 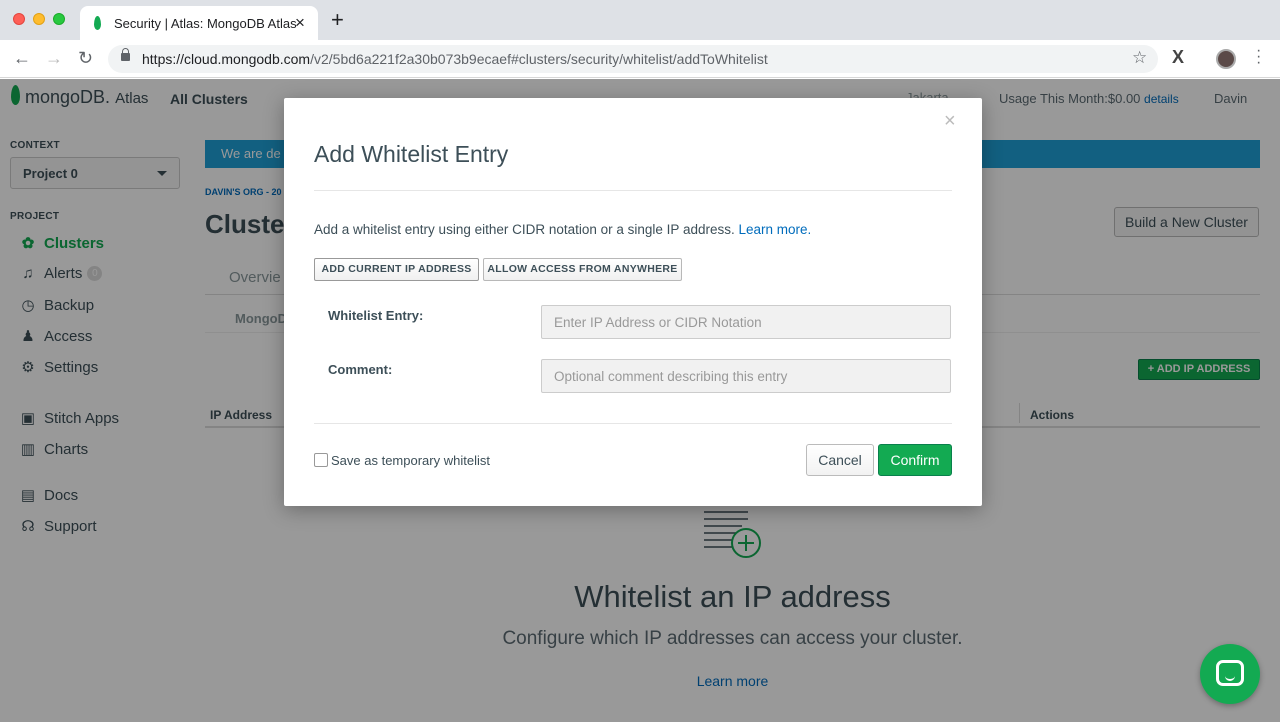 What do you see at coordinates (1226, 59) in the screenshot?
I see `profile-avatar` at bounding box center [1226, 59].